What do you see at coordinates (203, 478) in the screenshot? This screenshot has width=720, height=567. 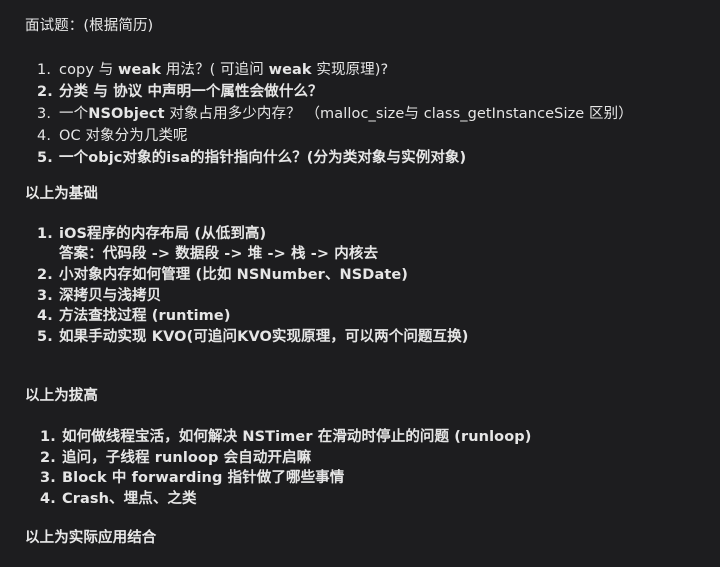 I see `item-text: Block 中 forwarding 指针做了哪些事情` at bounding box center [203, 478].